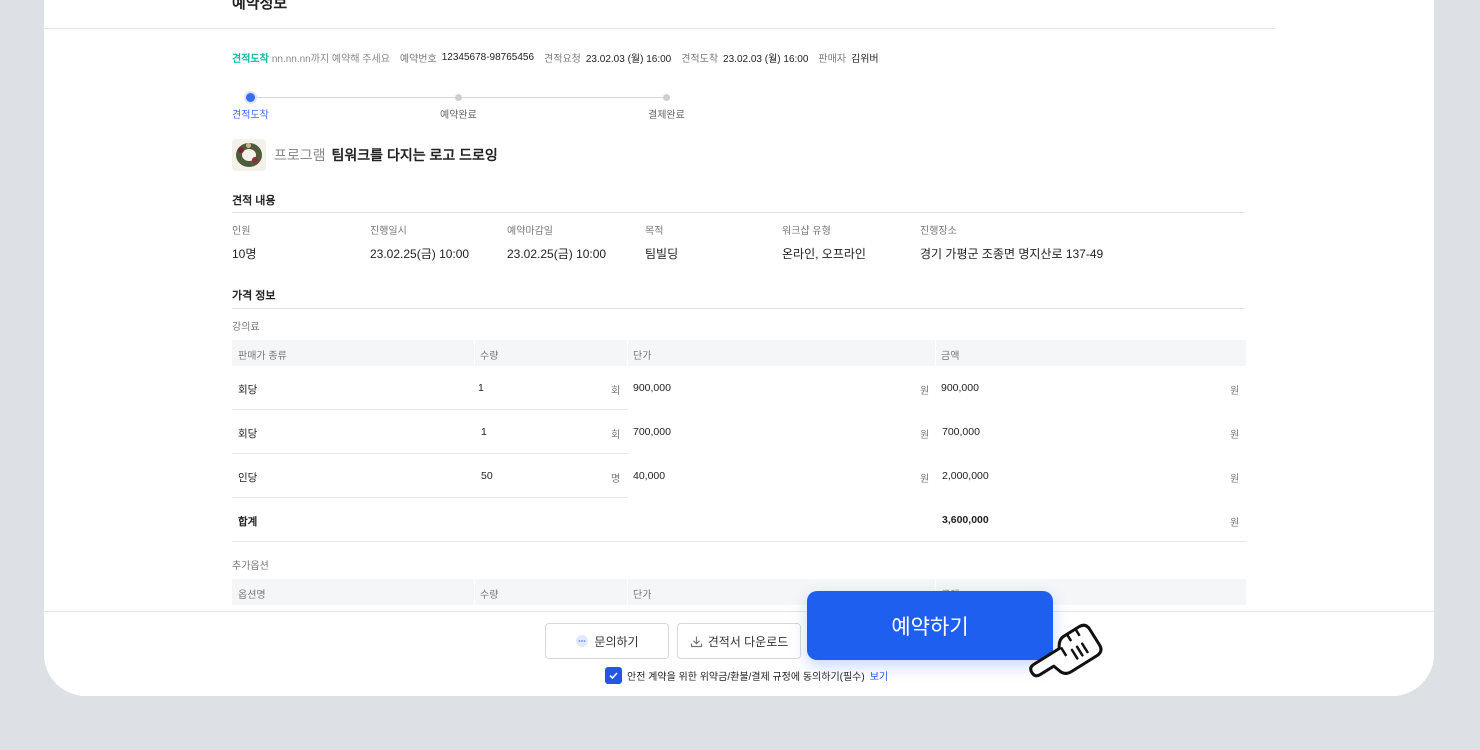 Image resolution: width=1480 pixels, height=750 pixels. I want to click on agree-text: 안전 계약을 위한 위약금/환불/결제 규정에 동의하기(필수), so click(746, 677).